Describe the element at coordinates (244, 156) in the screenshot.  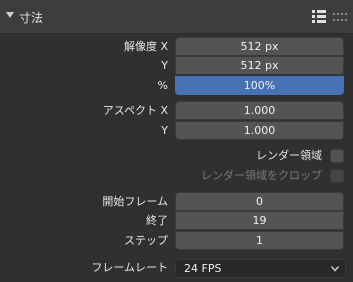
I see `render-region-row: レンダー領域` at that location.